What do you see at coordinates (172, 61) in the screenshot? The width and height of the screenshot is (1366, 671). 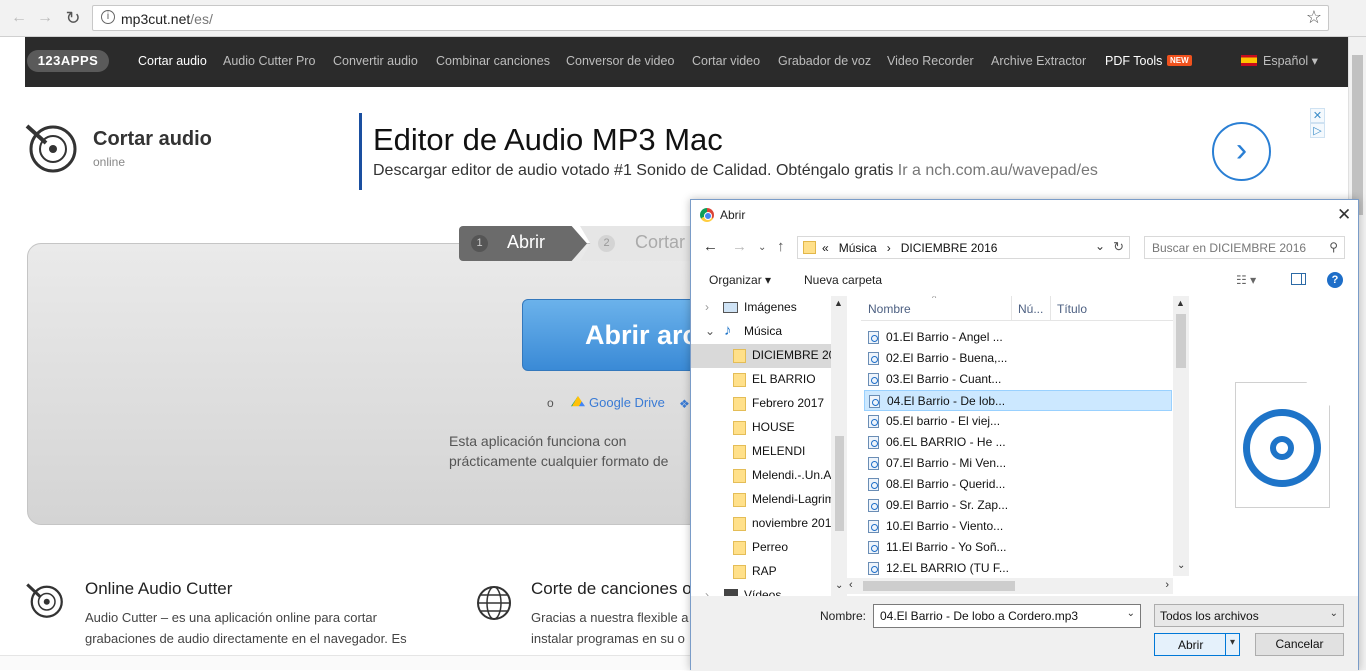 I see `nav-cortar-audio: Cortar audio` at bounding box center [172, 61].